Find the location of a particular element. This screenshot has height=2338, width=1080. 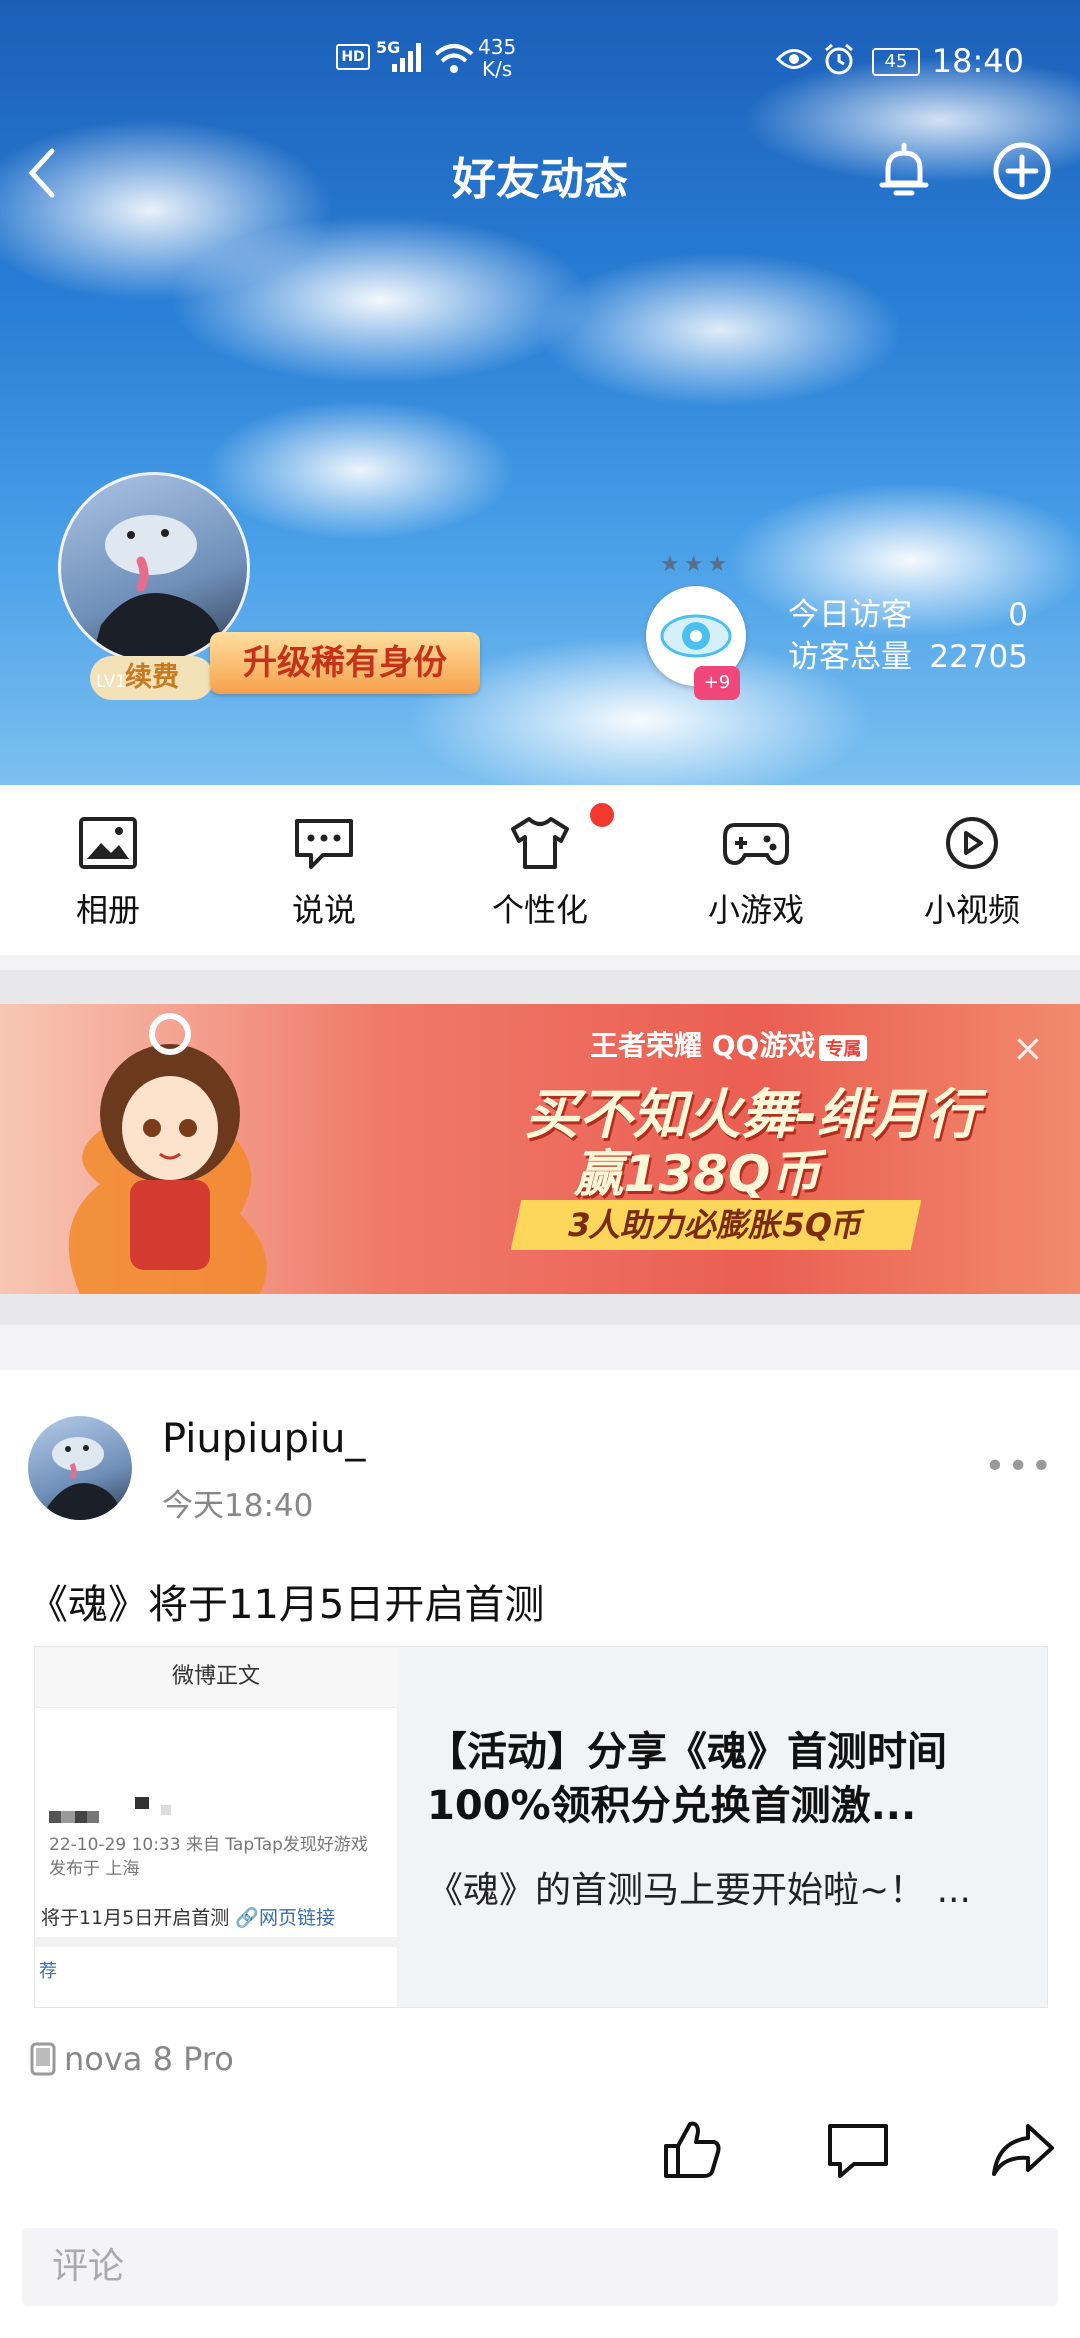

chat-bubble-icon is located at coordinates (324, 844).